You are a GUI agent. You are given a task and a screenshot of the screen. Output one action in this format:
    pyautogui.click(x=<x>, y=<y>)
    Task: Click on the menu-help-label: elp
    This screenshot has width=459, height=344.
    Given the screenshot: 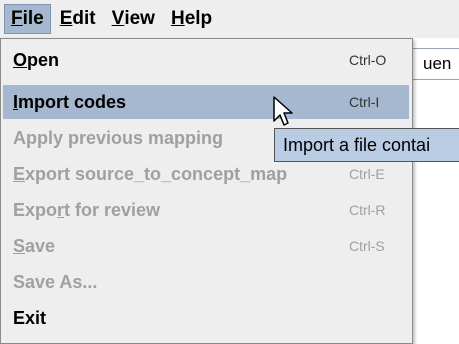 What is the action you would take?
    pyautogui.click(x=198, y=18)
    